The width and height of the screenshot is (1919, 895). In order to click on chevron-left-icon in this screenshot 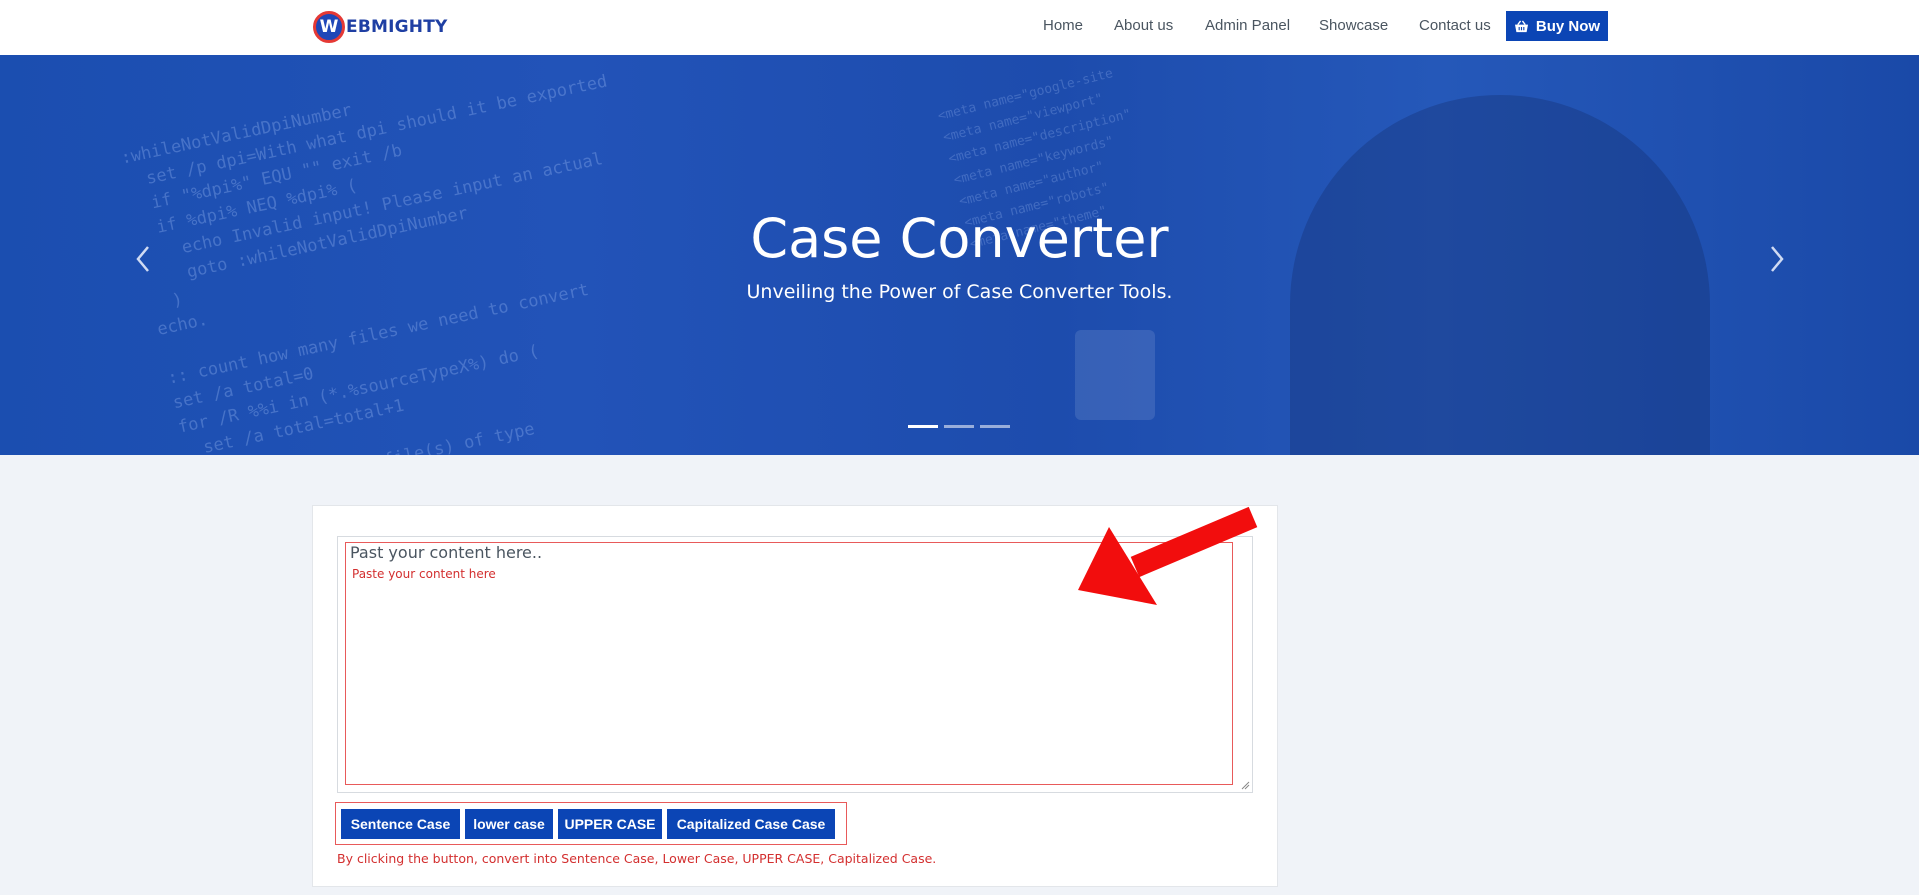, I will do `click(142, 259)`.